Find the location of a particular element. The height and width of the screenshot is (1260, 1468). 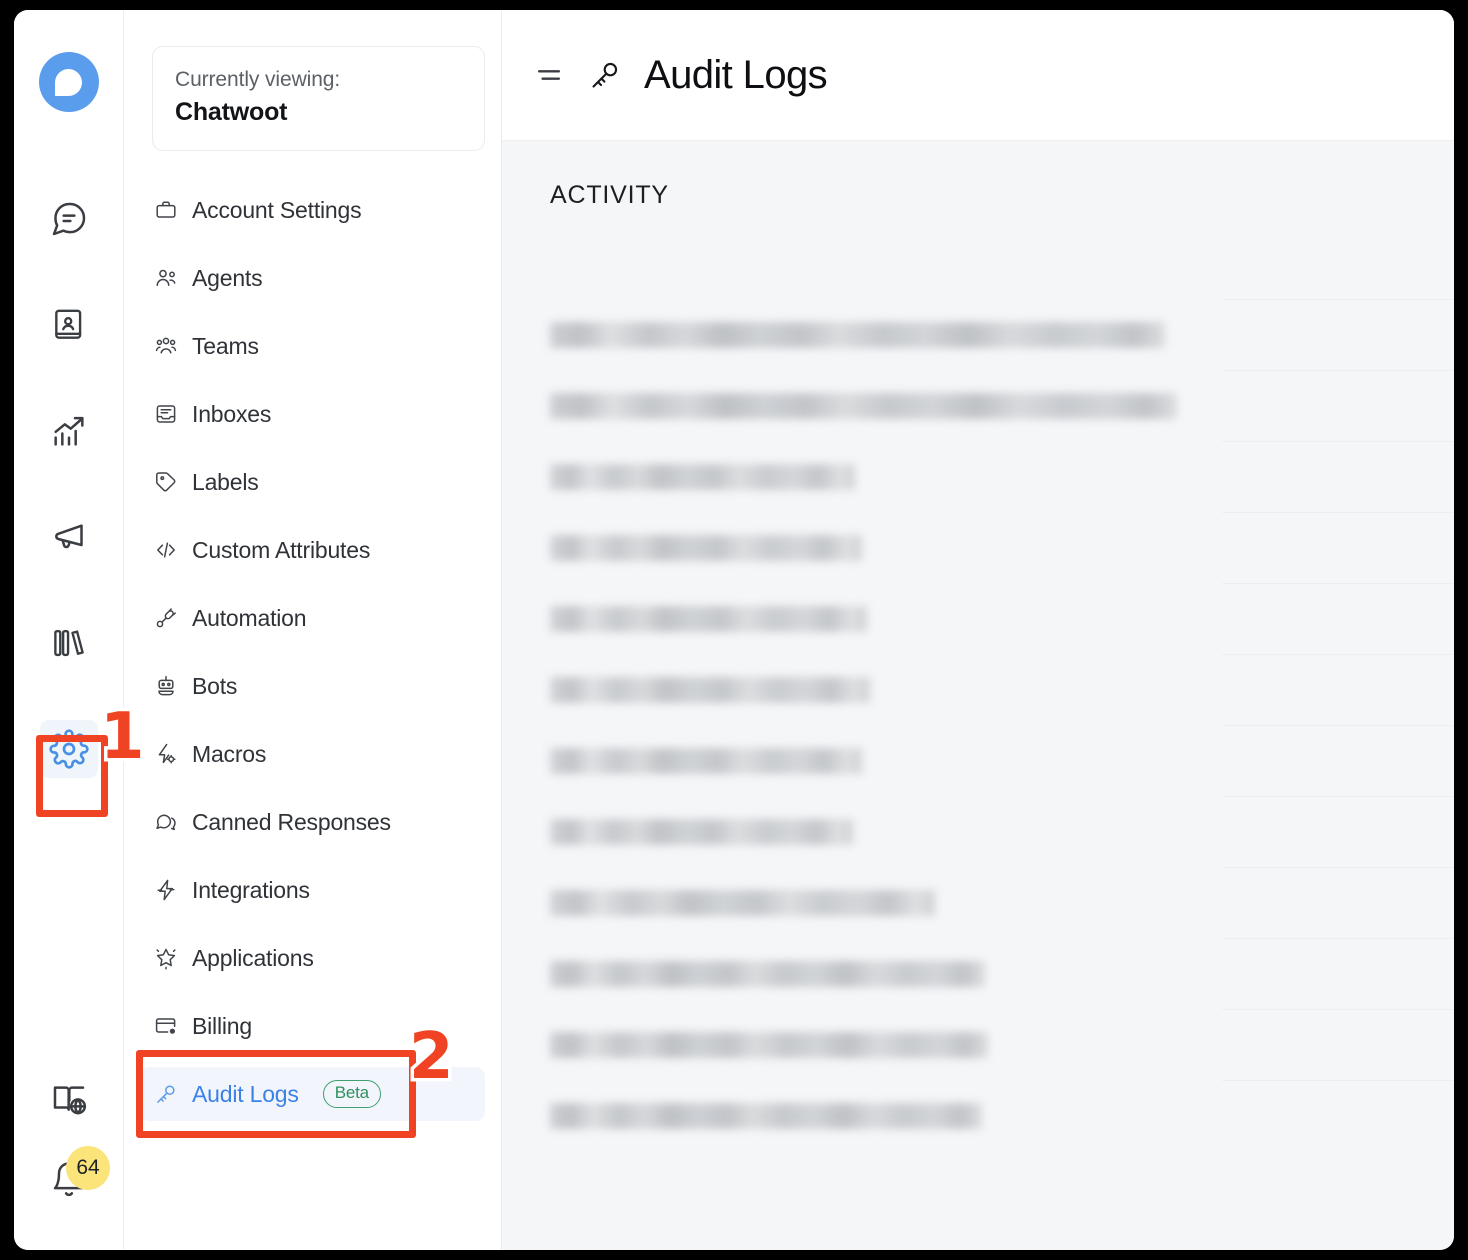

sidebar-item-label: Macros is located at coordinates (229, 753).